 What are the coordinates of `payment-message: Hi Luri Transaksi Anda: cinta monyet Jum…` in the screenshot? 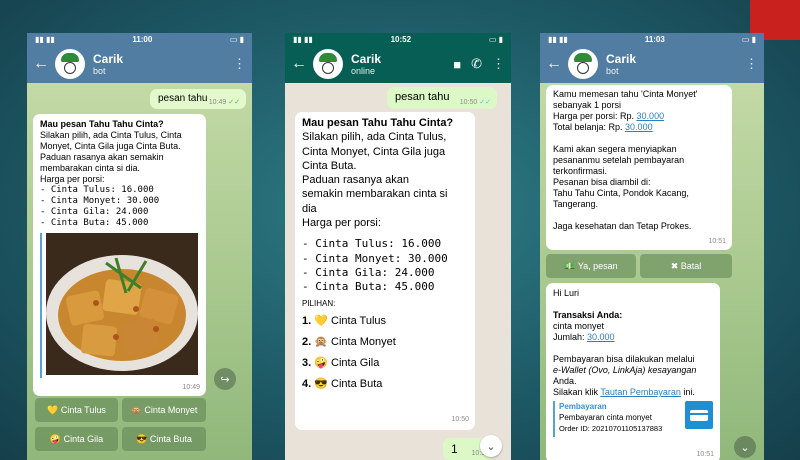 It's located at (633, 371).